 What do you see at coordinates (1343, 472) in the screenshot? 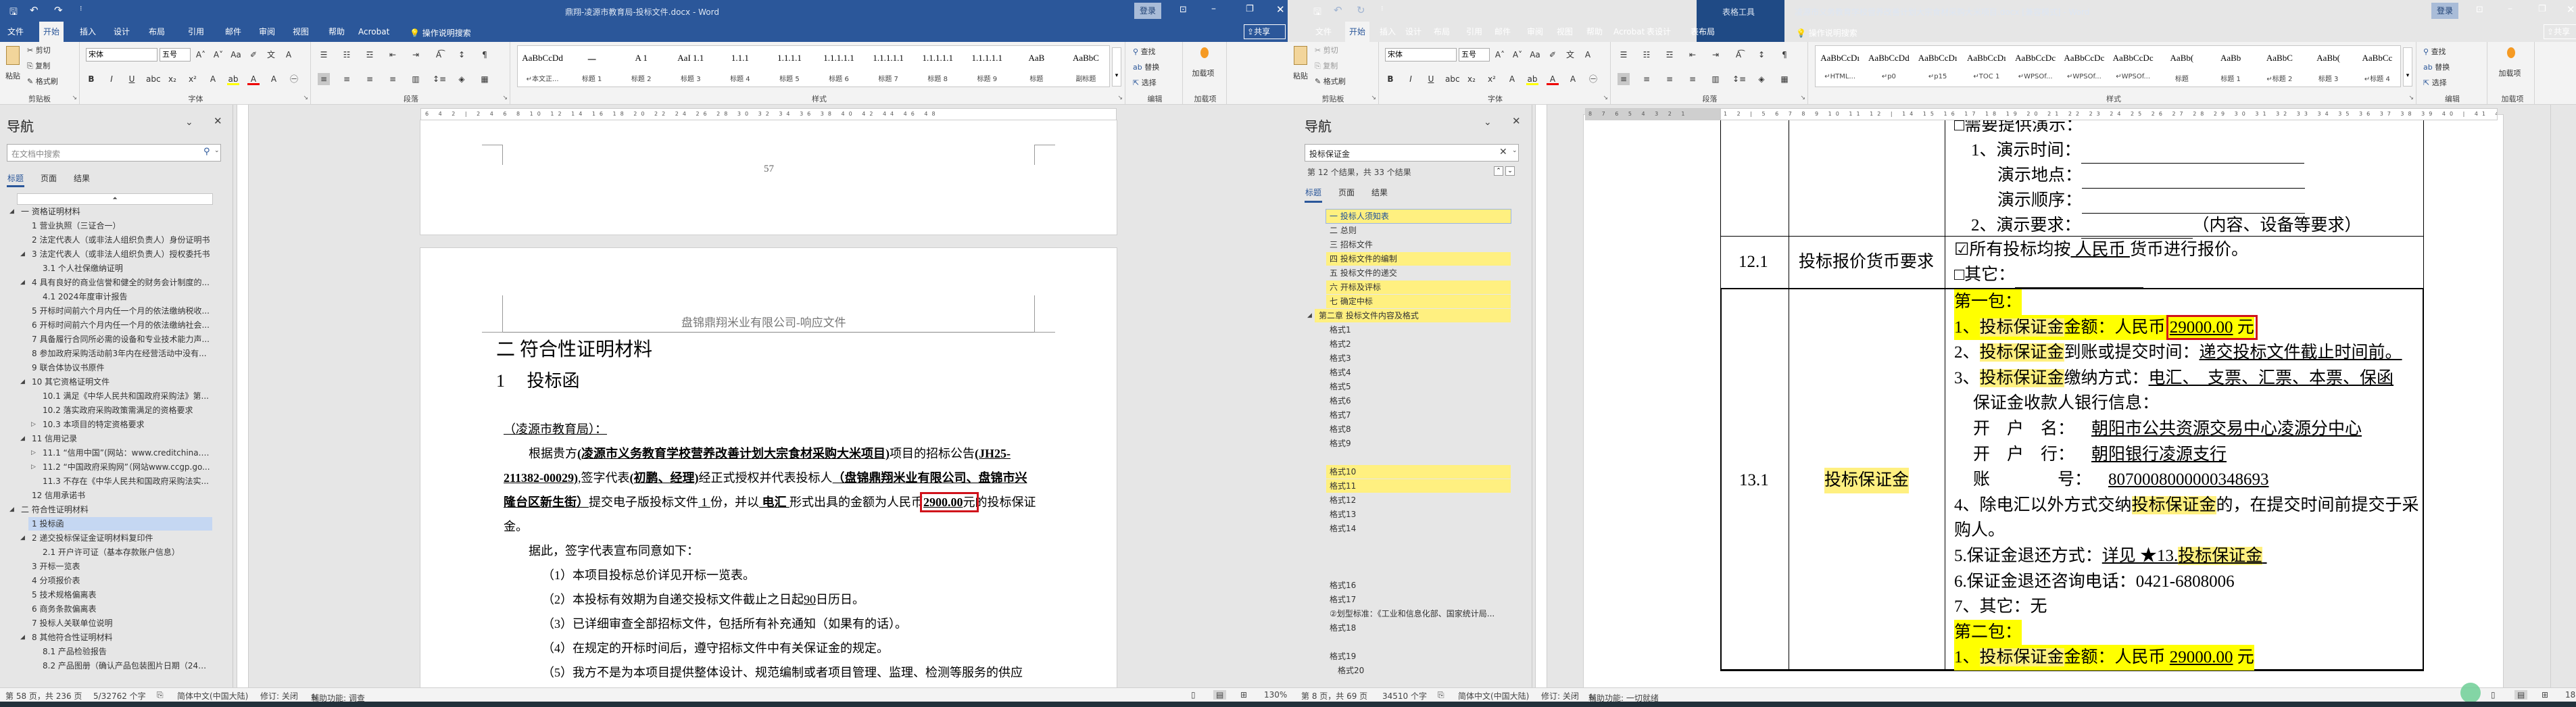
I see `nav-heading-item: 格式10` at bounding box center [1343, 472].